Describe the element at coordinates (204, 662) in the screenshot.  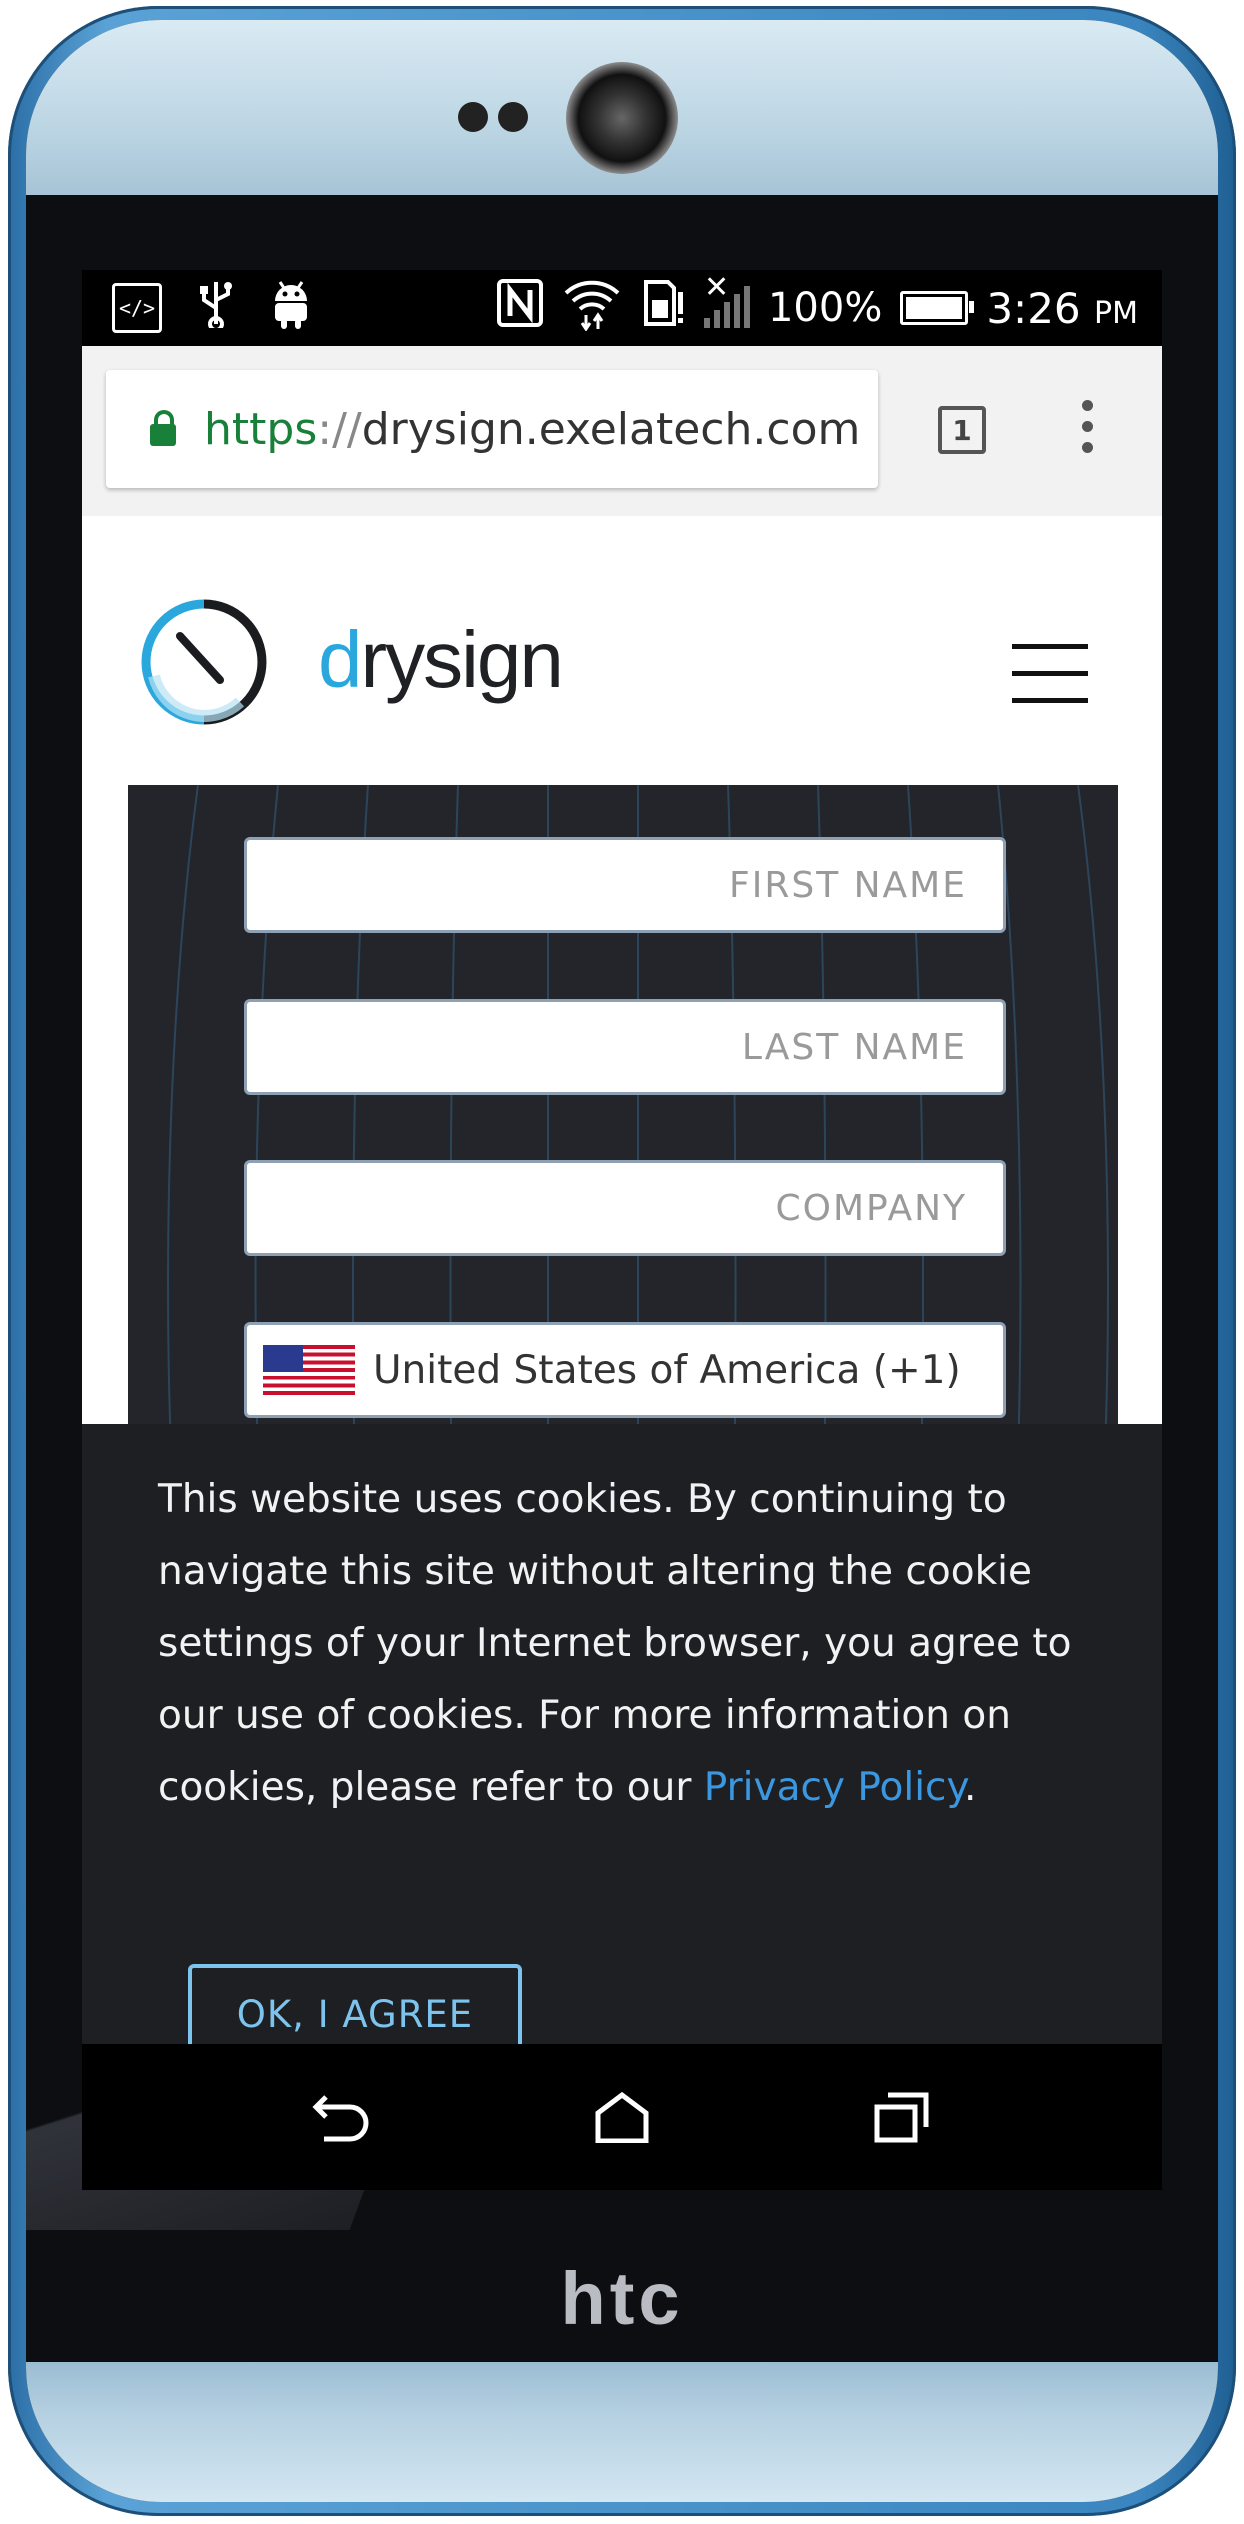
I see `drysign-logo-icon` at that location.